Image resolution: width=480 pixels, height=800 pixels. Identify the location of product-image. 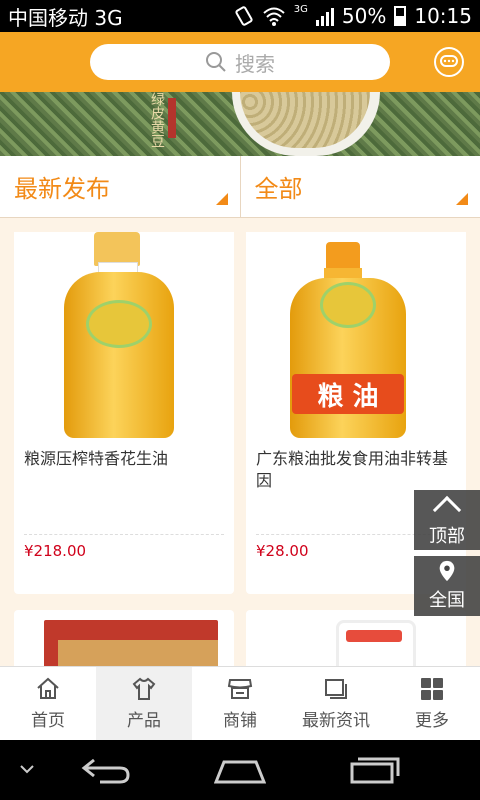
(124, 335).